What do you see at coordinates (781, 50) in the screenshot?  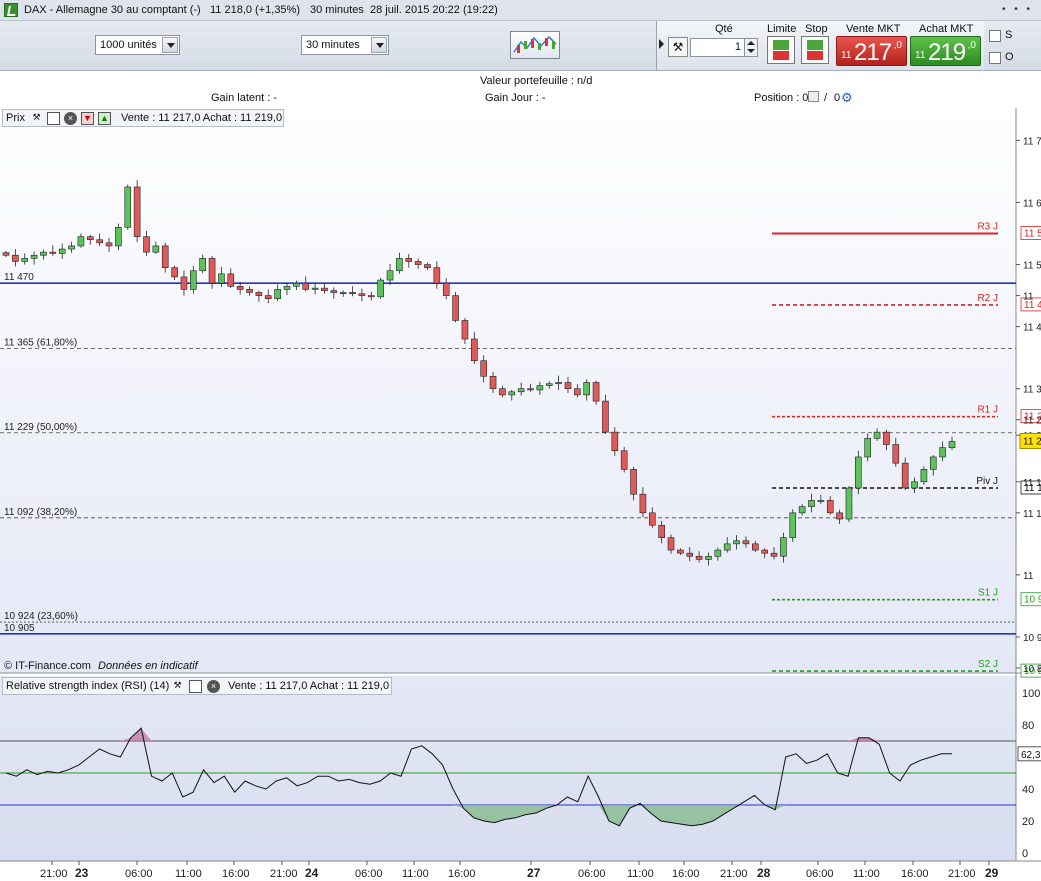 I see `limit-order-button` at bounding box center [781, 50].